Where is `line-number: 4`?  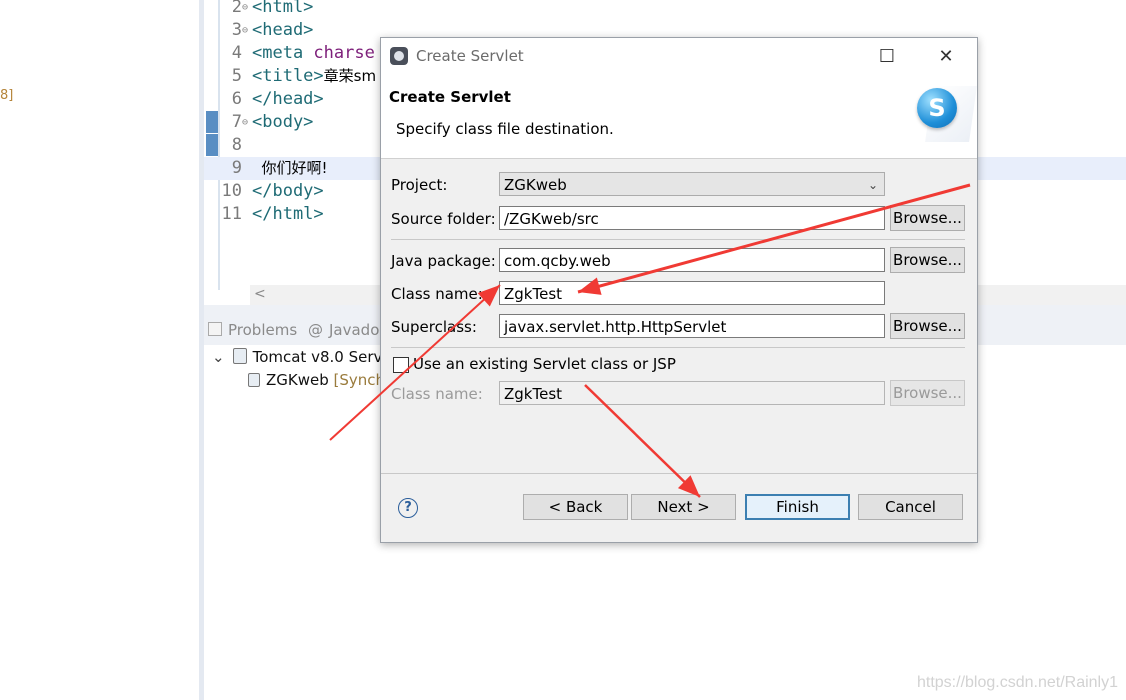 line-number: 4 is located at coordinates (236, 53).